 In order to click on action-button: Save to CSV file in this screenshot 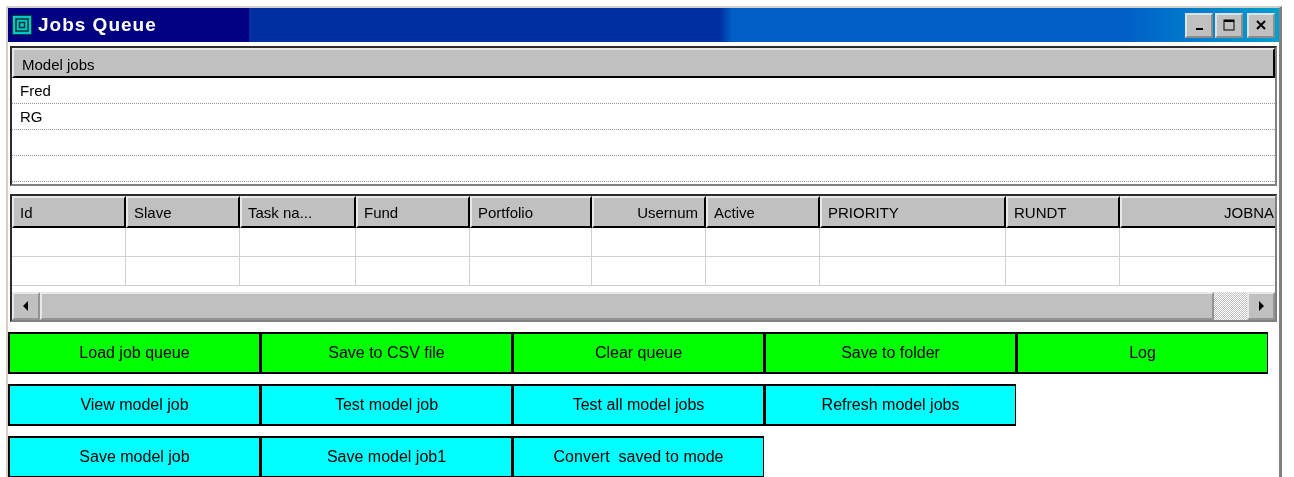, I will do `click(386, 353)`.